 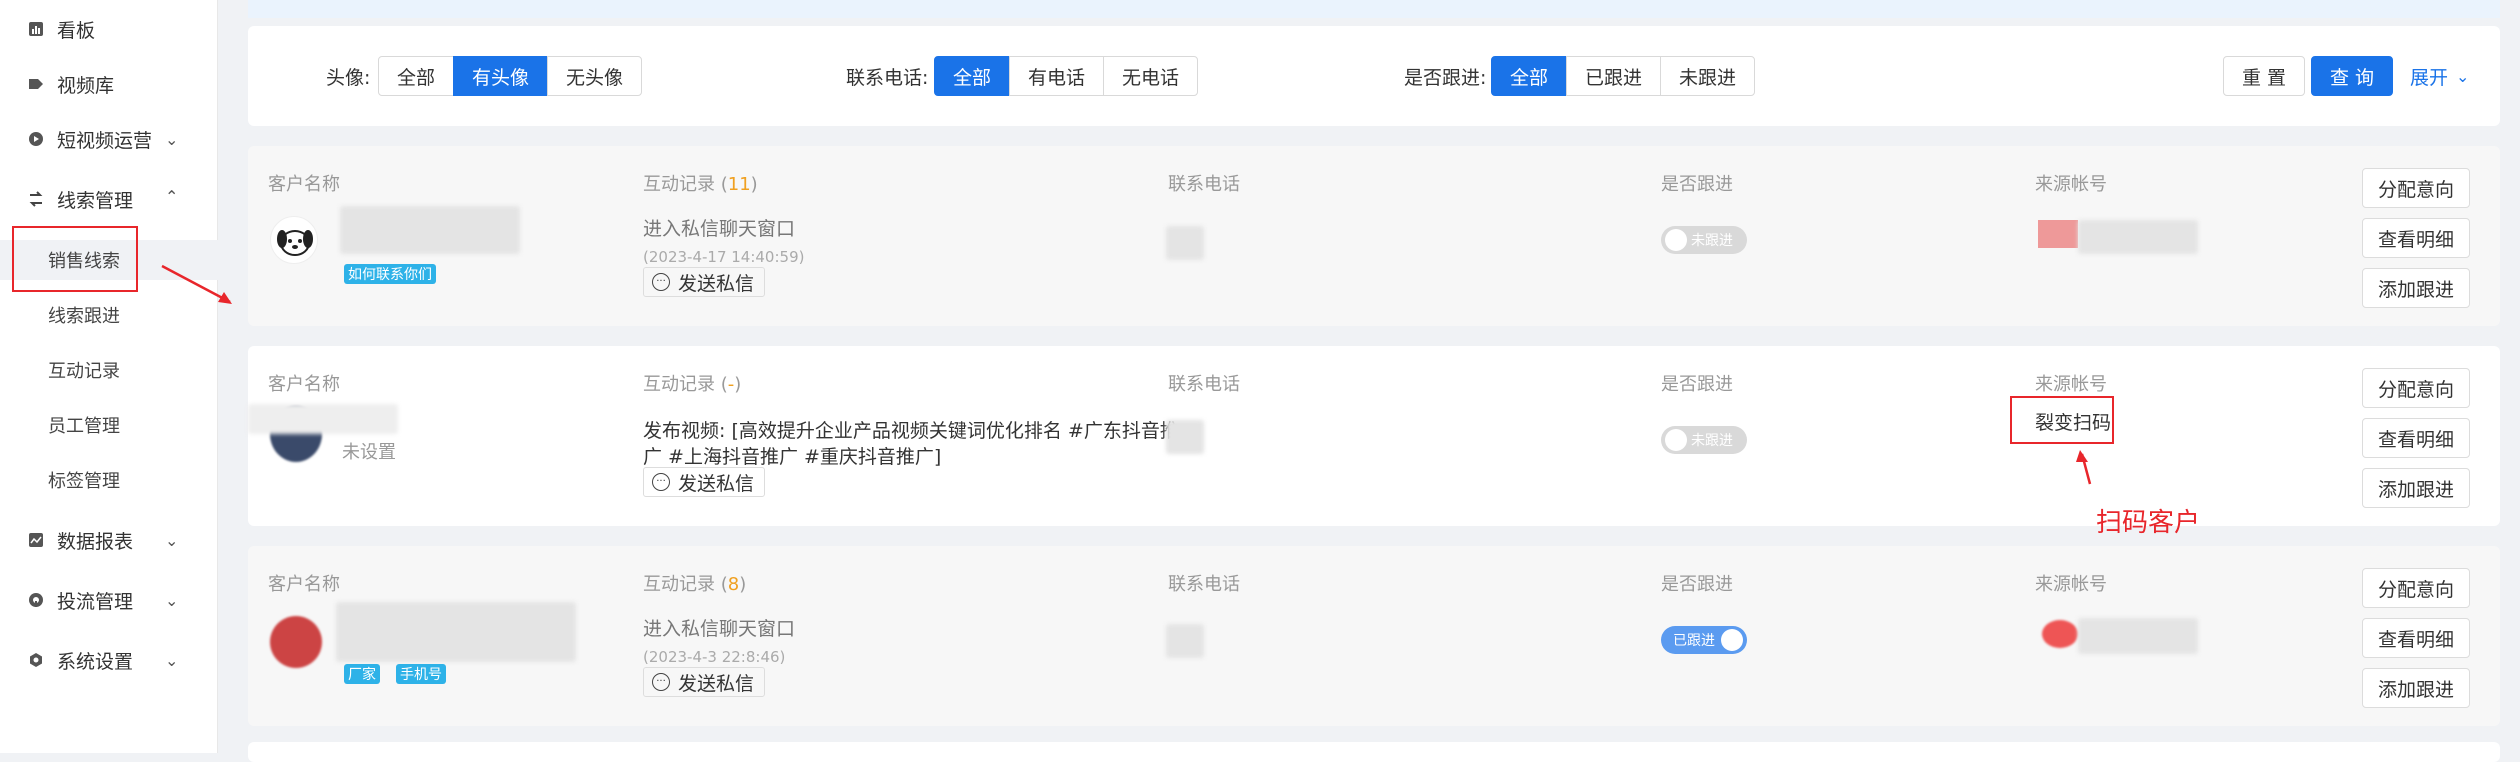 What do you see at coordinates (84, 426) in the screenshot?
I see `sidebar-subitem-label: 员工管理` at bounding box center [84, 426].